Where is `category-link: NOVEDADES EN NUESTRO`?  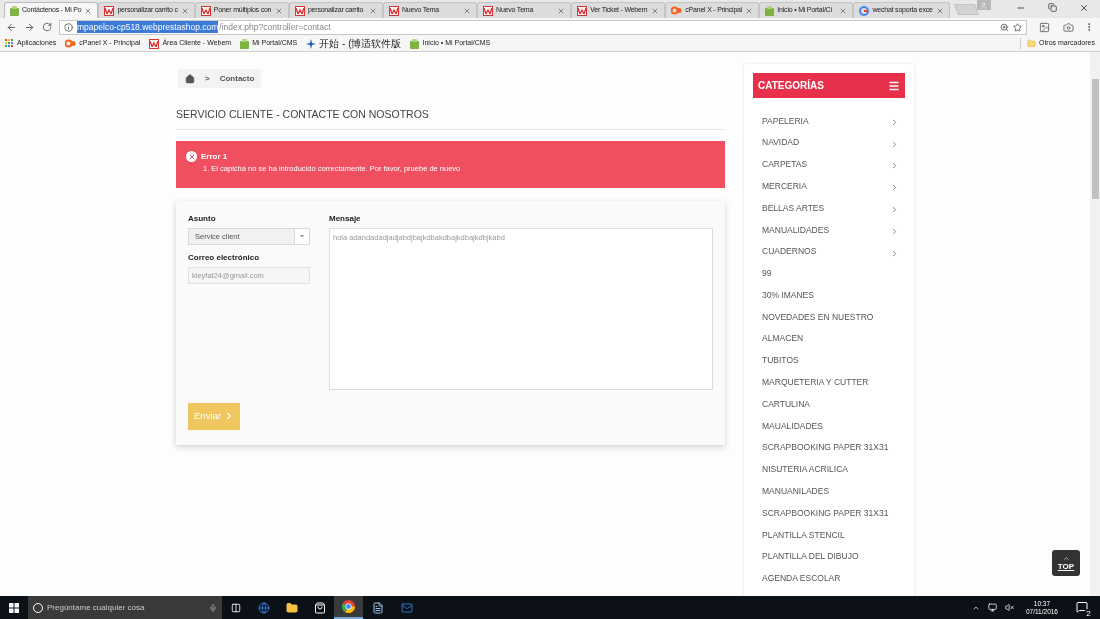 category-link: NOVEDADES EN NUESTRO is located at coordinates (830, 317).